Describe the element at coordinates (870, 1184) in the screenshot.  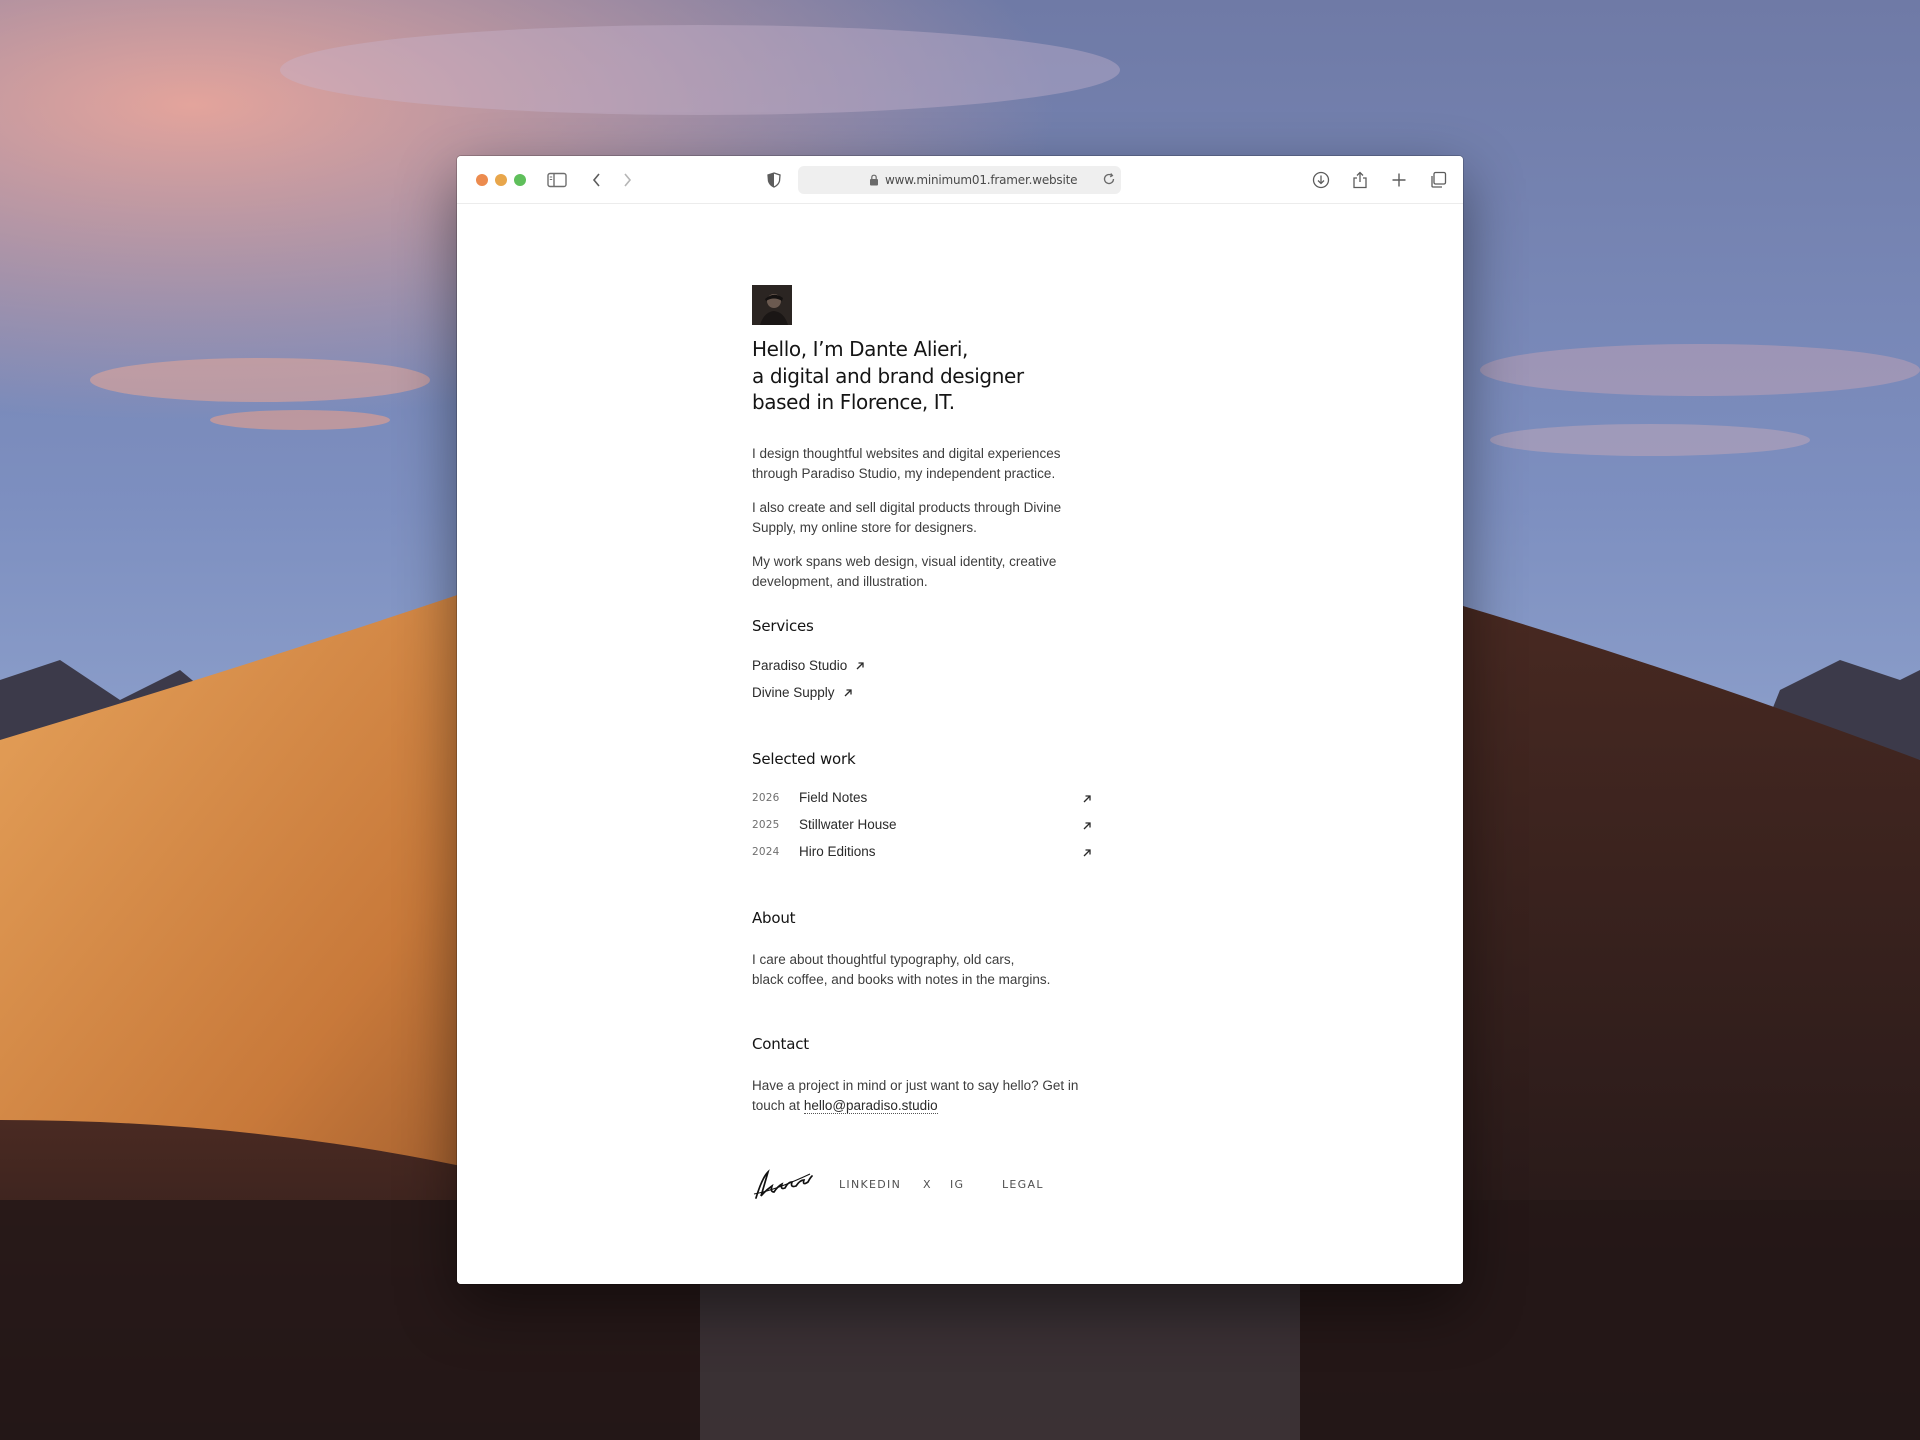
I see `footer-link-linkedin: LINKEDIN` at that location.